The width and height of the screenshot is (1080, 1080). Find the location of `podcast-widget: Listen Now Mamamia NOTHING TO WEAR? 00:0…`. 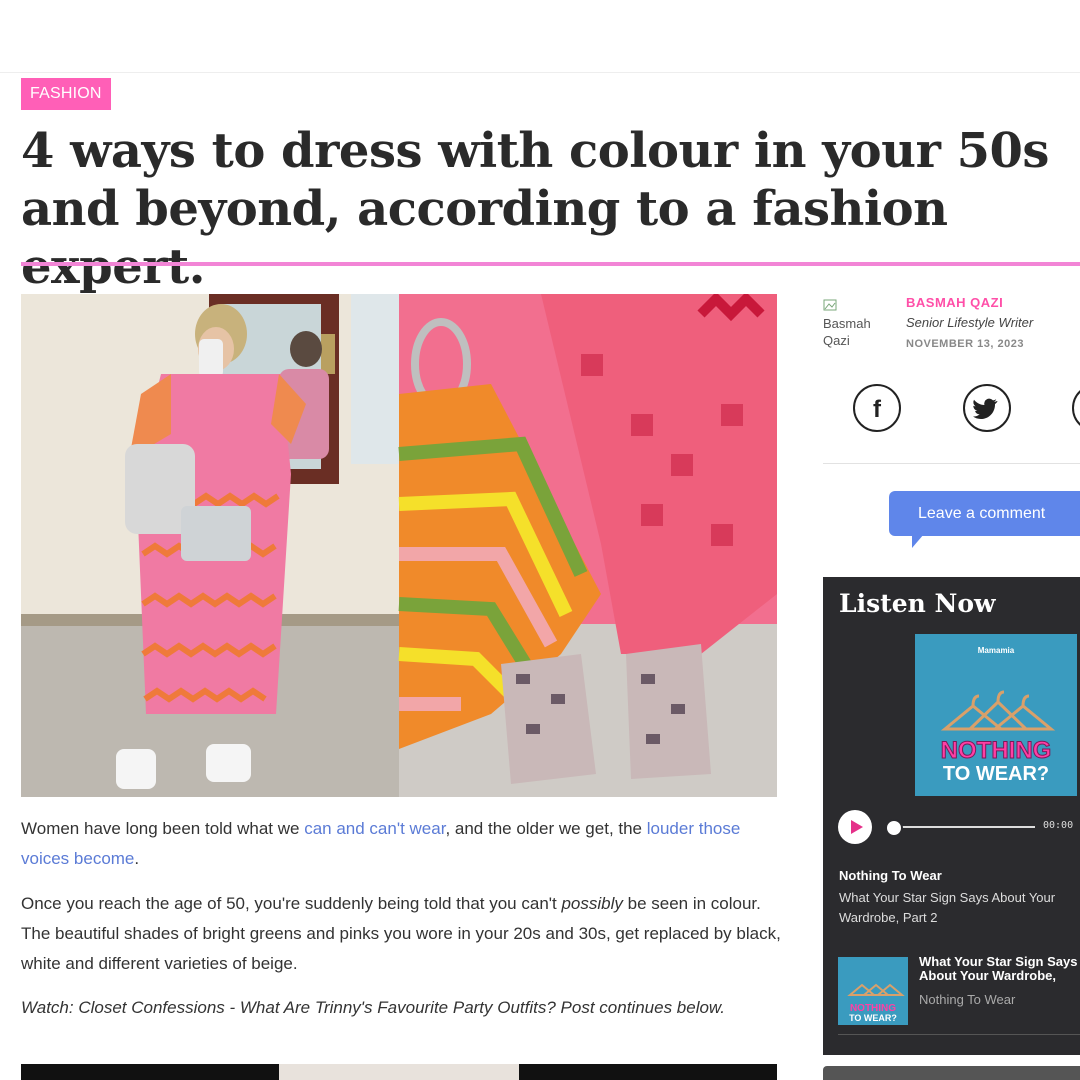

podcast-widget: Listen Now Mamamia NOTHING TO WEAR? 00:0… is located at coordinates (951, 816).